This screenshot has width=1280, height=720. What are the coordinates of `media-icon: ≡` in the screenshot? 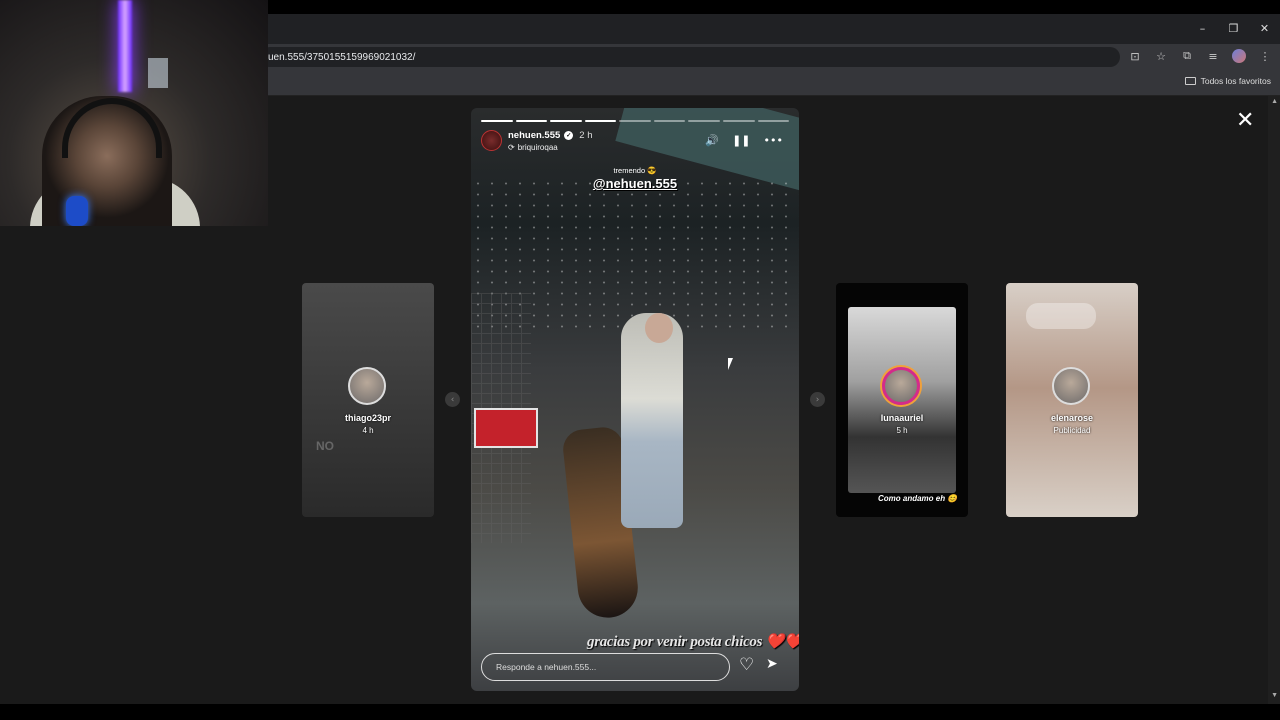 It's located at (1213, 56).